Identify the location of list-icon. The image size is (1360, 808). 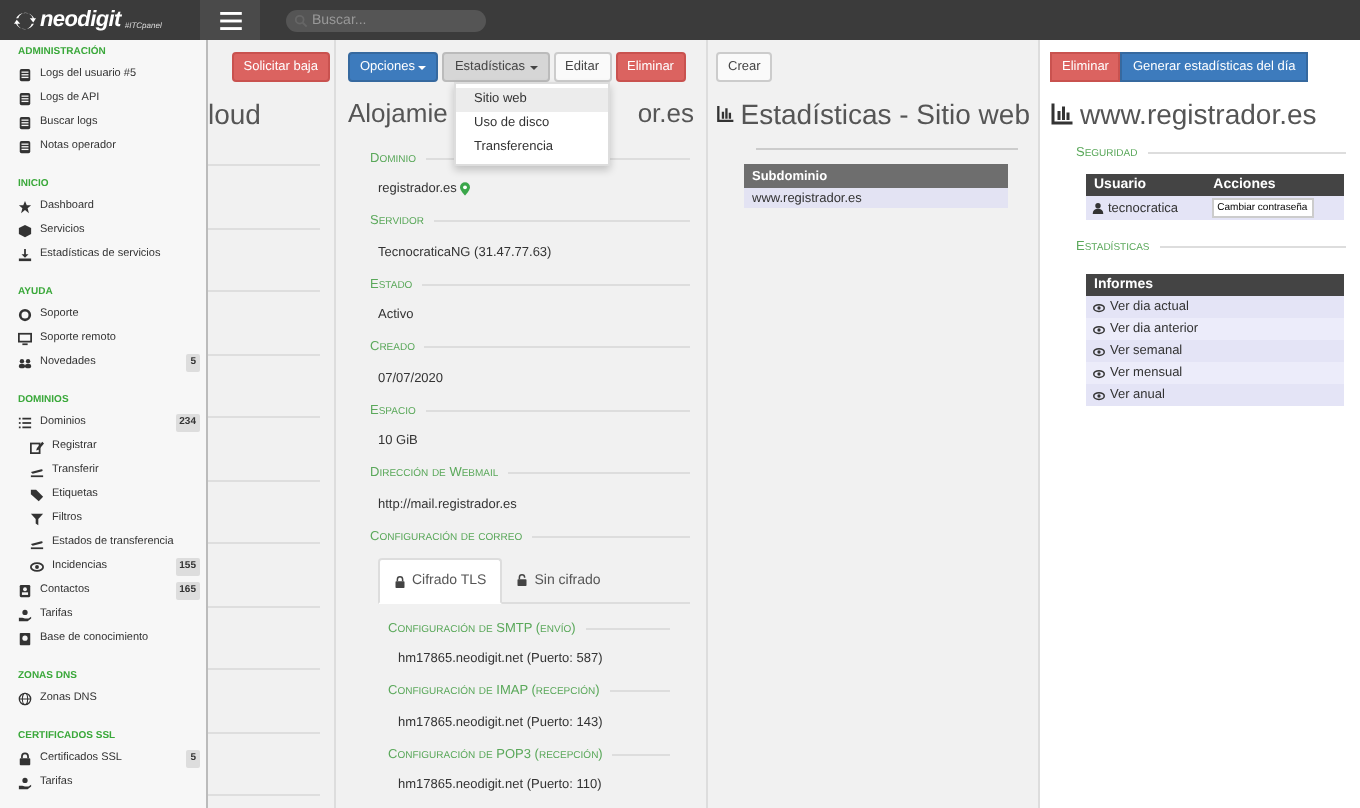
(25, 422).